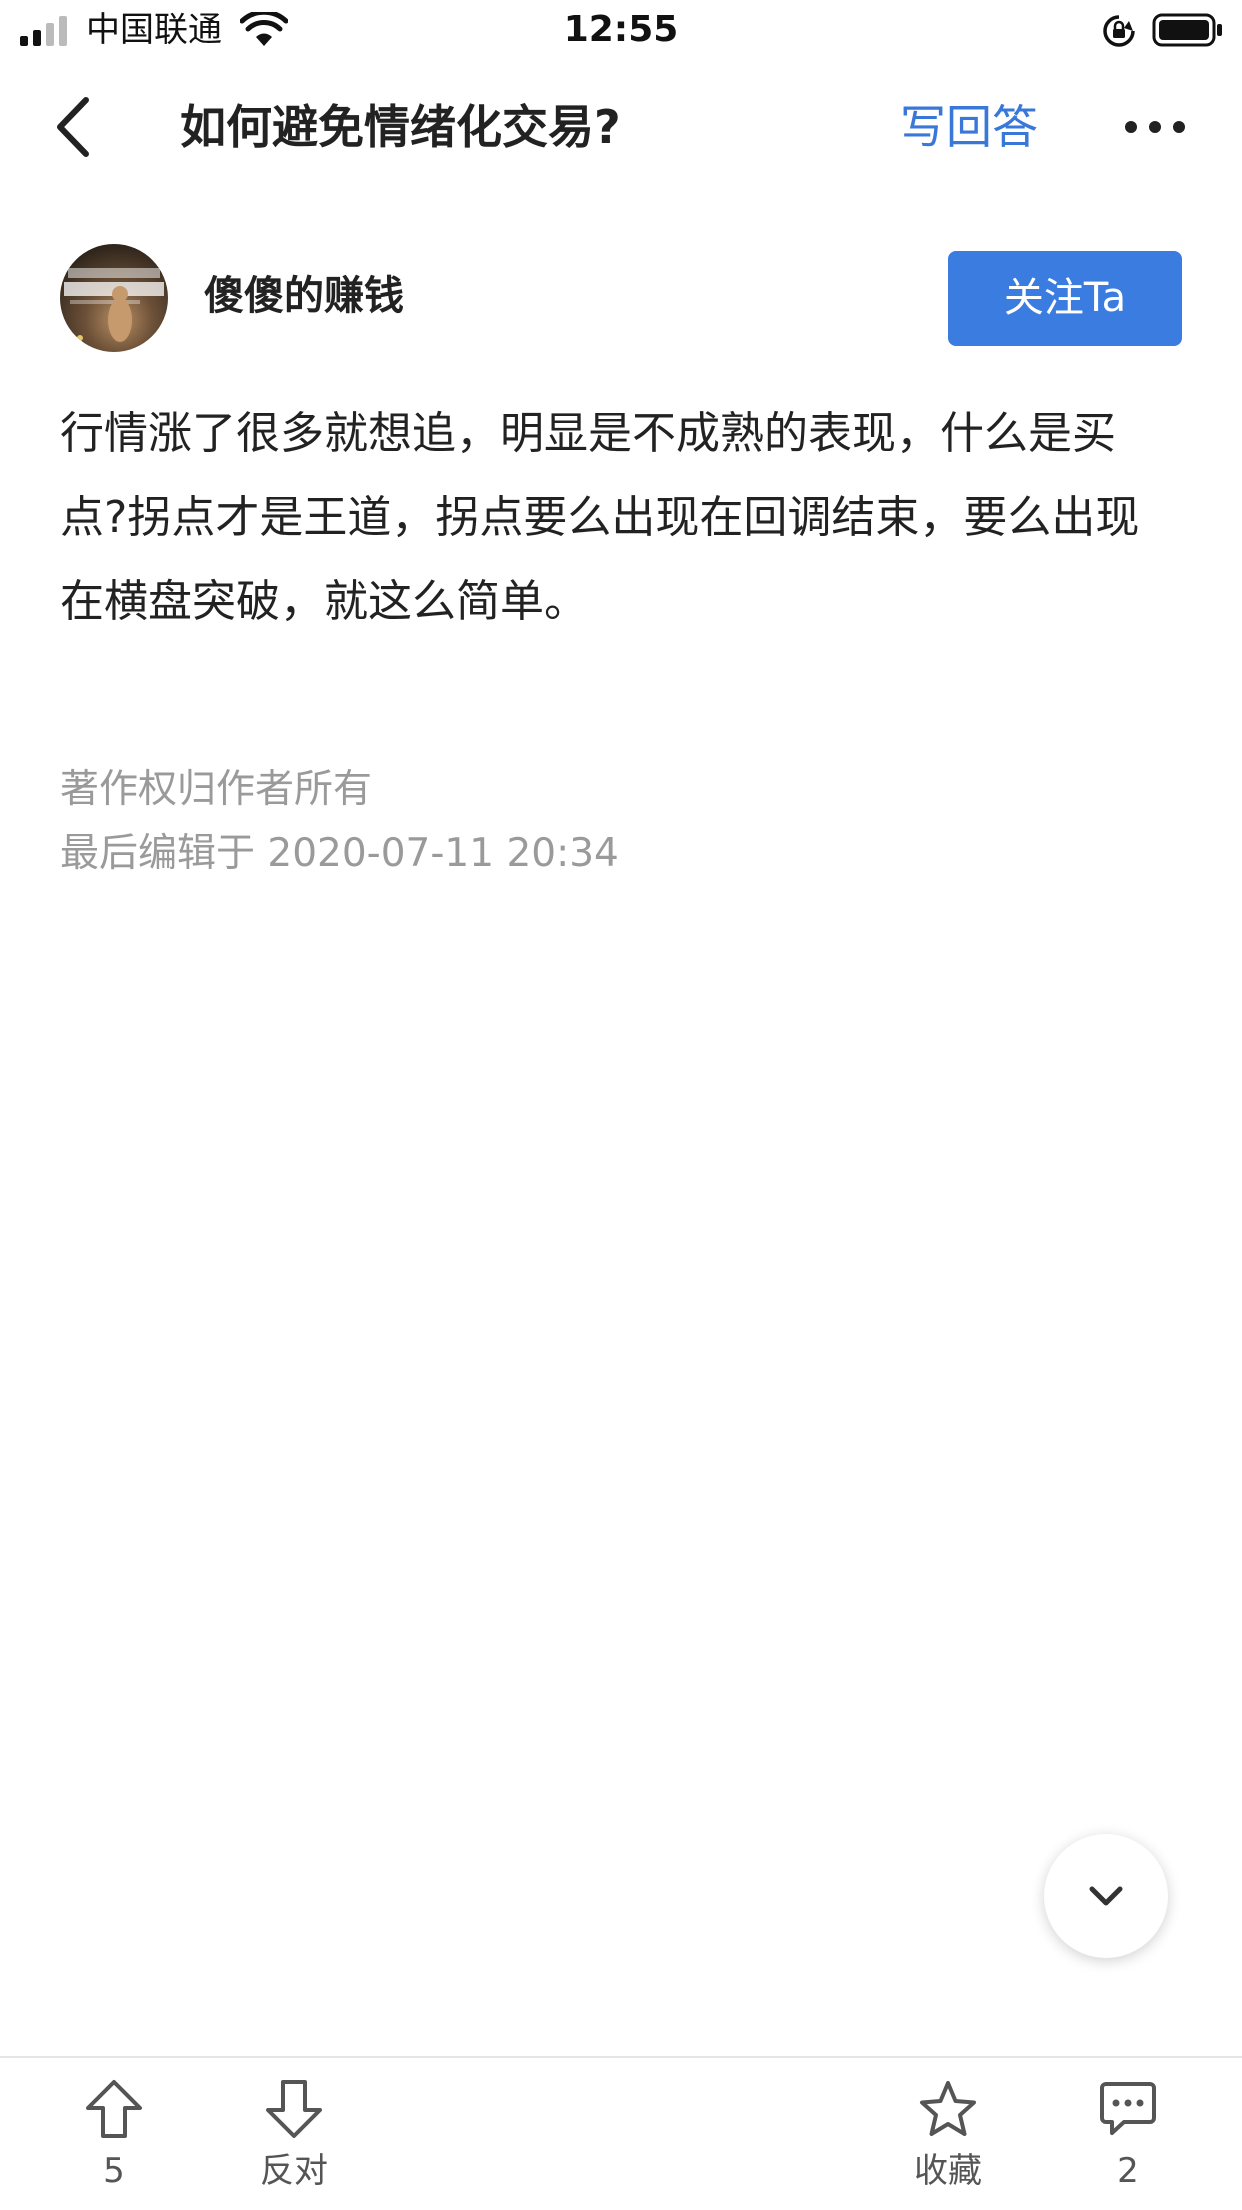  I want to click on arrow-up-icon, so click(114, 2109).